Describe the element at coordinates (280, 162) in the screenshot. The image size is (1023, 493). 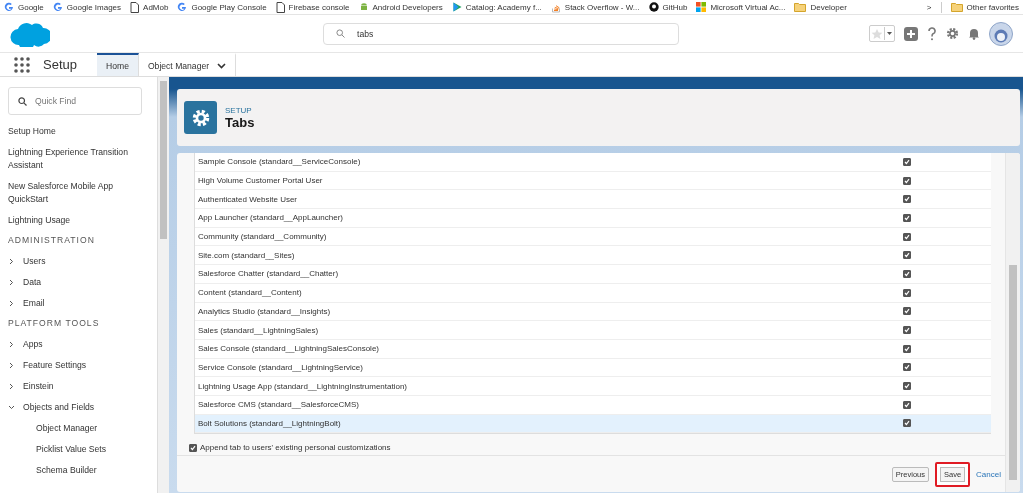
I see `tab-name: Sample Console (standard__ServiceConsole)` at that location.